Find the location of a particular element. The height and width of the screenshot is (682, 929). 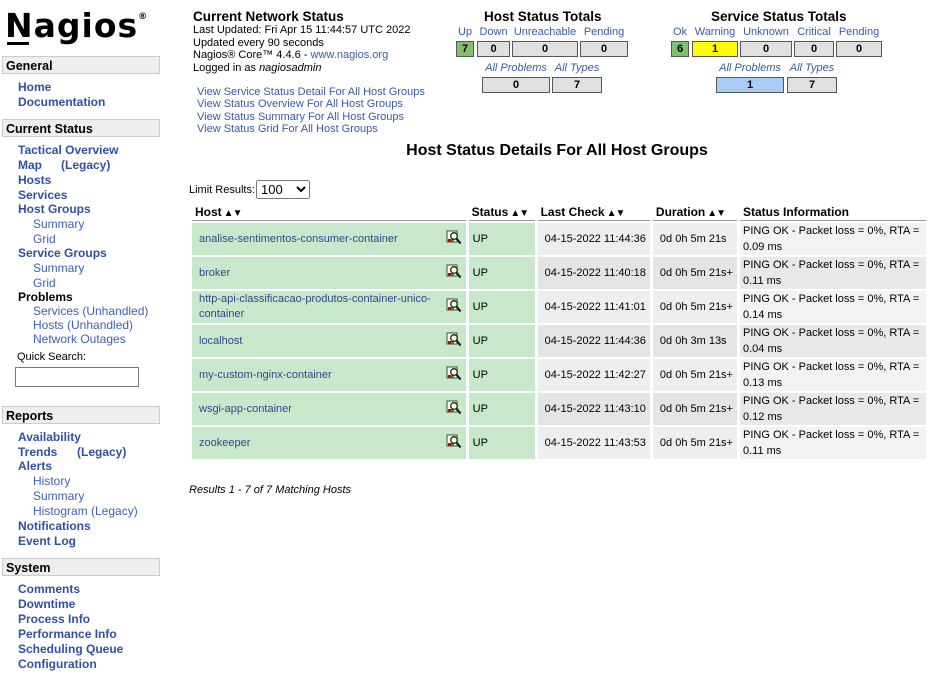

service-total-ok-label: Ok is located at coordinates (680, 32).